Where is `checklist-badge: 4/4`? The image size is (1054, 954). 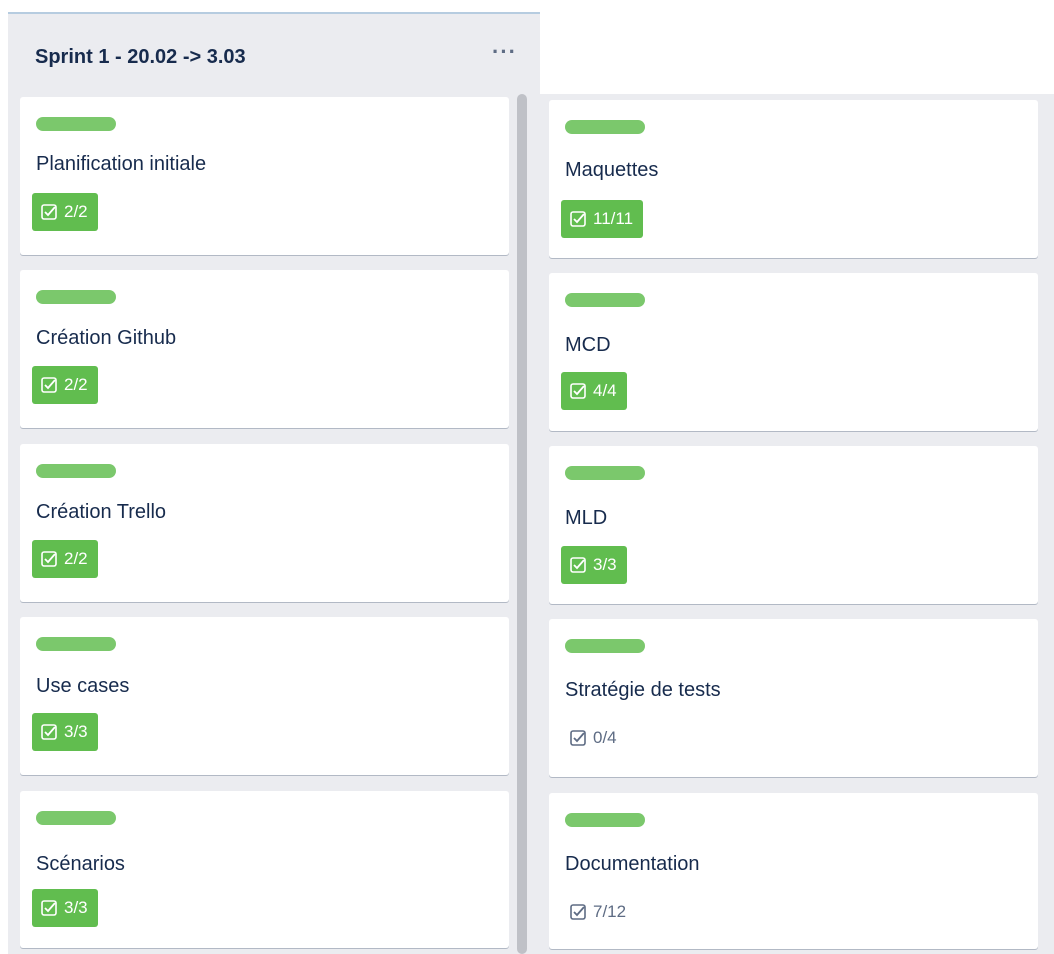 checklist-badge: 4/4 is located at coordinates (594, 391).